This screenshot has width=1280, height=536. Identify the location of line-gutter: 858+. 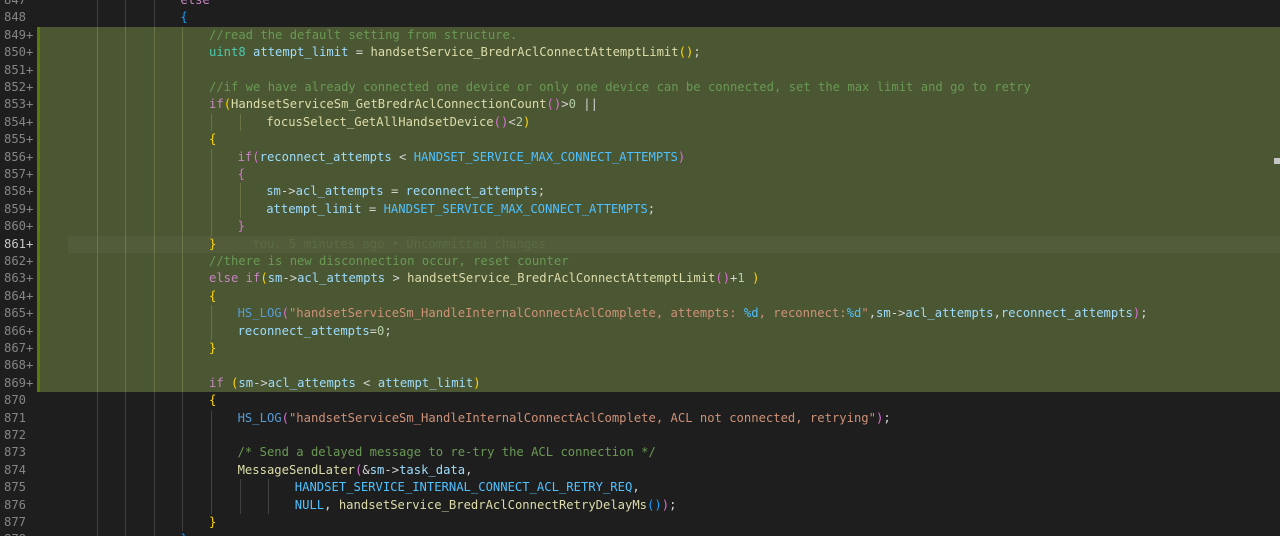
(20, 192).